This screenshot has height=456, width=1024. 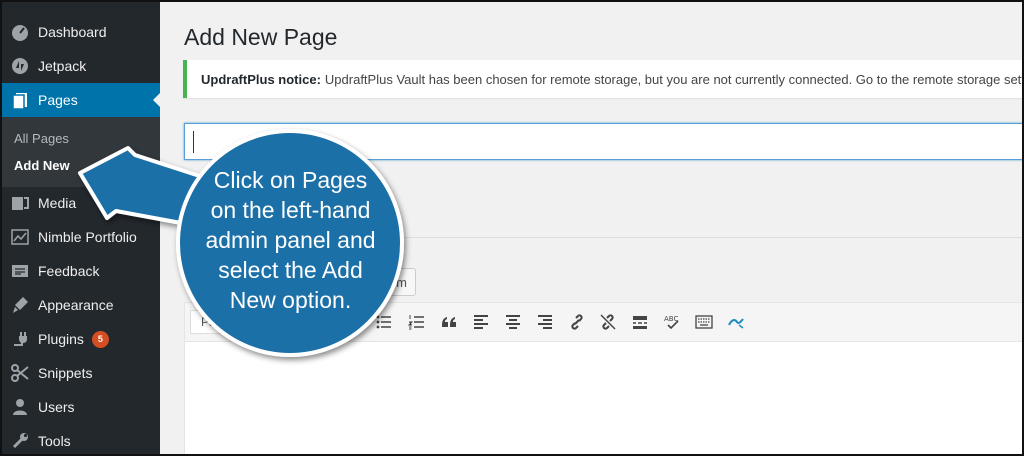 What do you see at coordinates (20, 203) in the screenshot?
I see `media-icon` at bounding box center [20, 203].